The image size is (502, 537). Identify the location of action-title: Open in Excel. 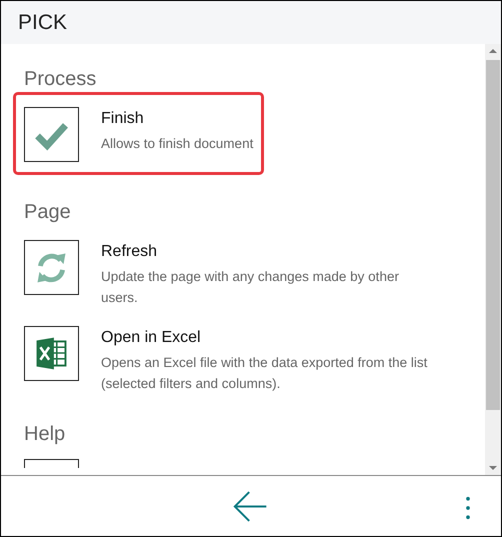
(151, 338).